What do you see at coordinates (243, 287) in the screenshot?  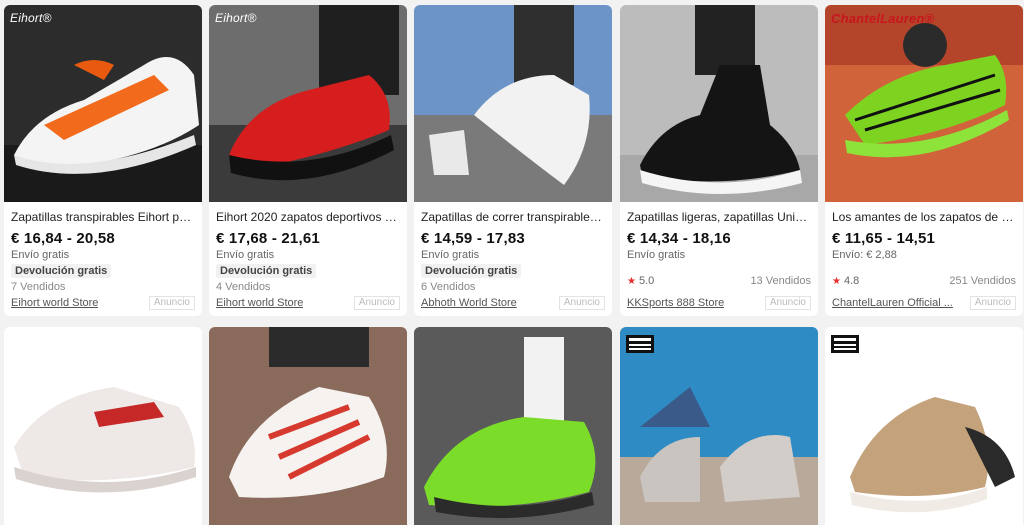 I see `sold-count: 4 Vendidos` at bounding box center [243, 287].